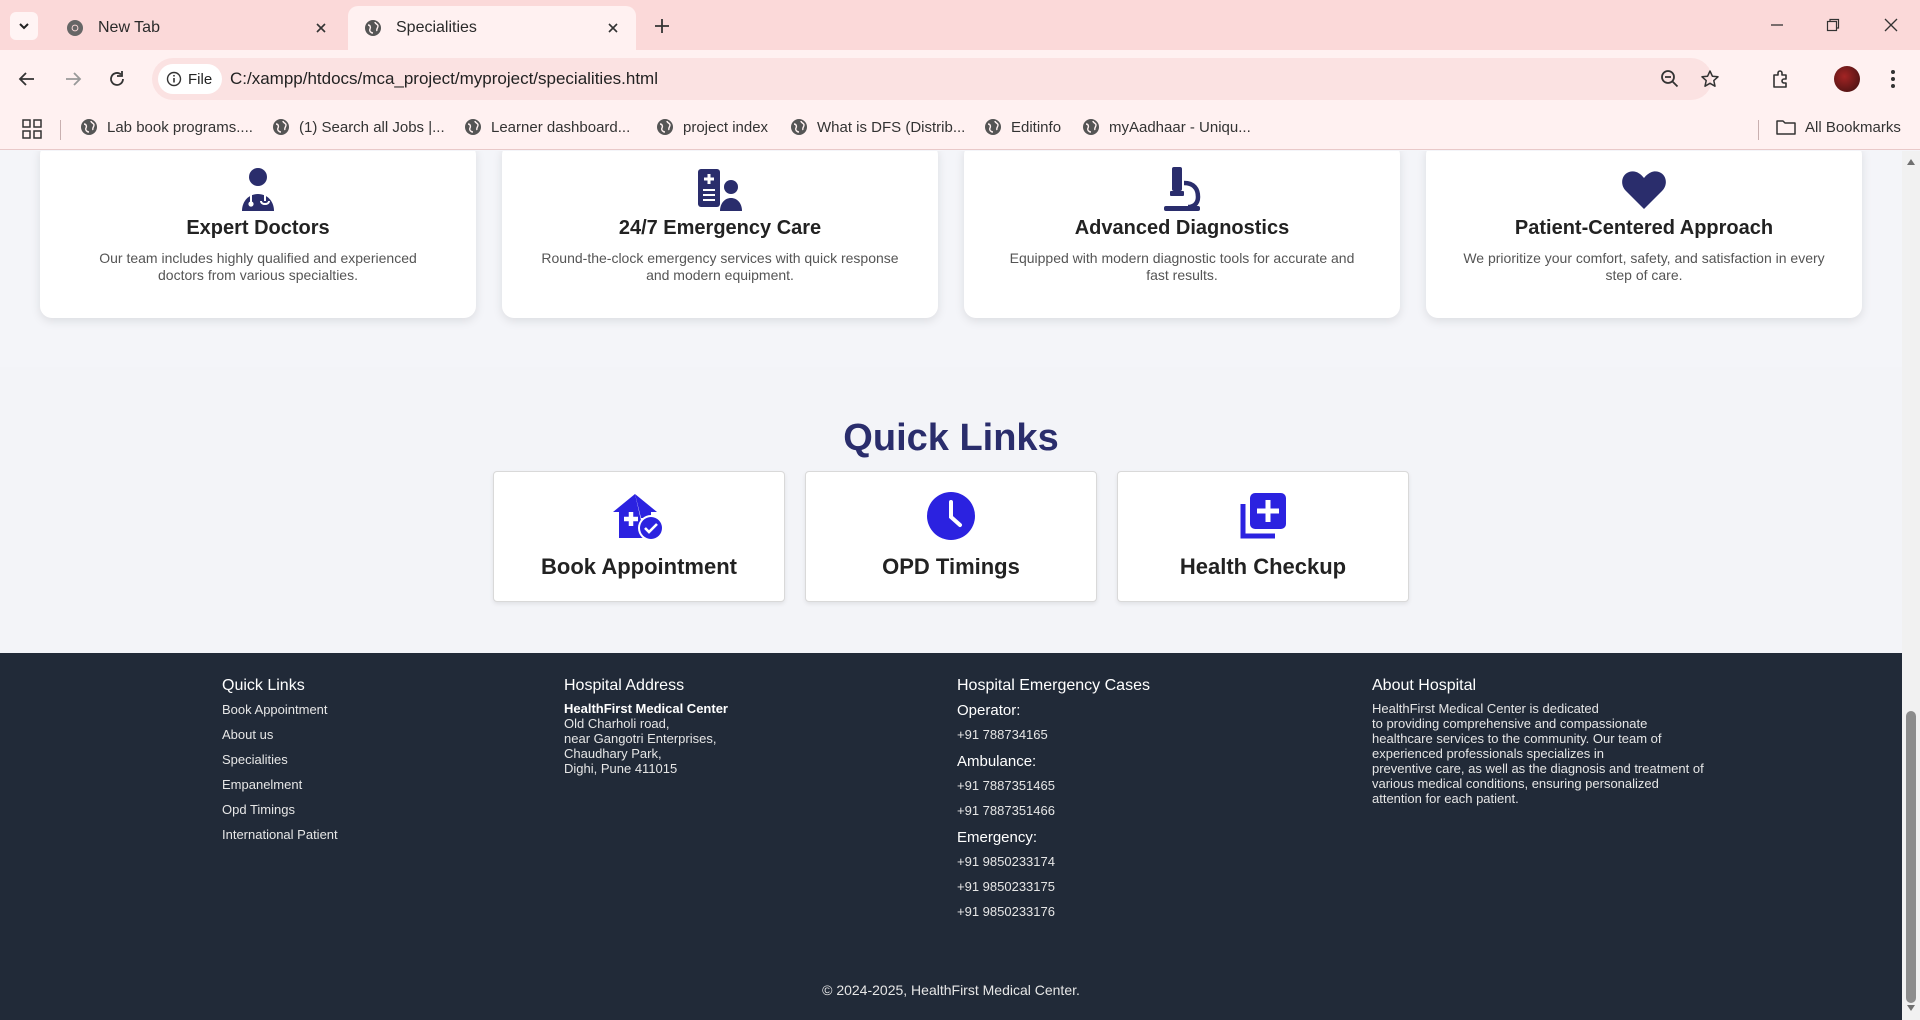  I want to click on close-icon, so click(1891, 25).